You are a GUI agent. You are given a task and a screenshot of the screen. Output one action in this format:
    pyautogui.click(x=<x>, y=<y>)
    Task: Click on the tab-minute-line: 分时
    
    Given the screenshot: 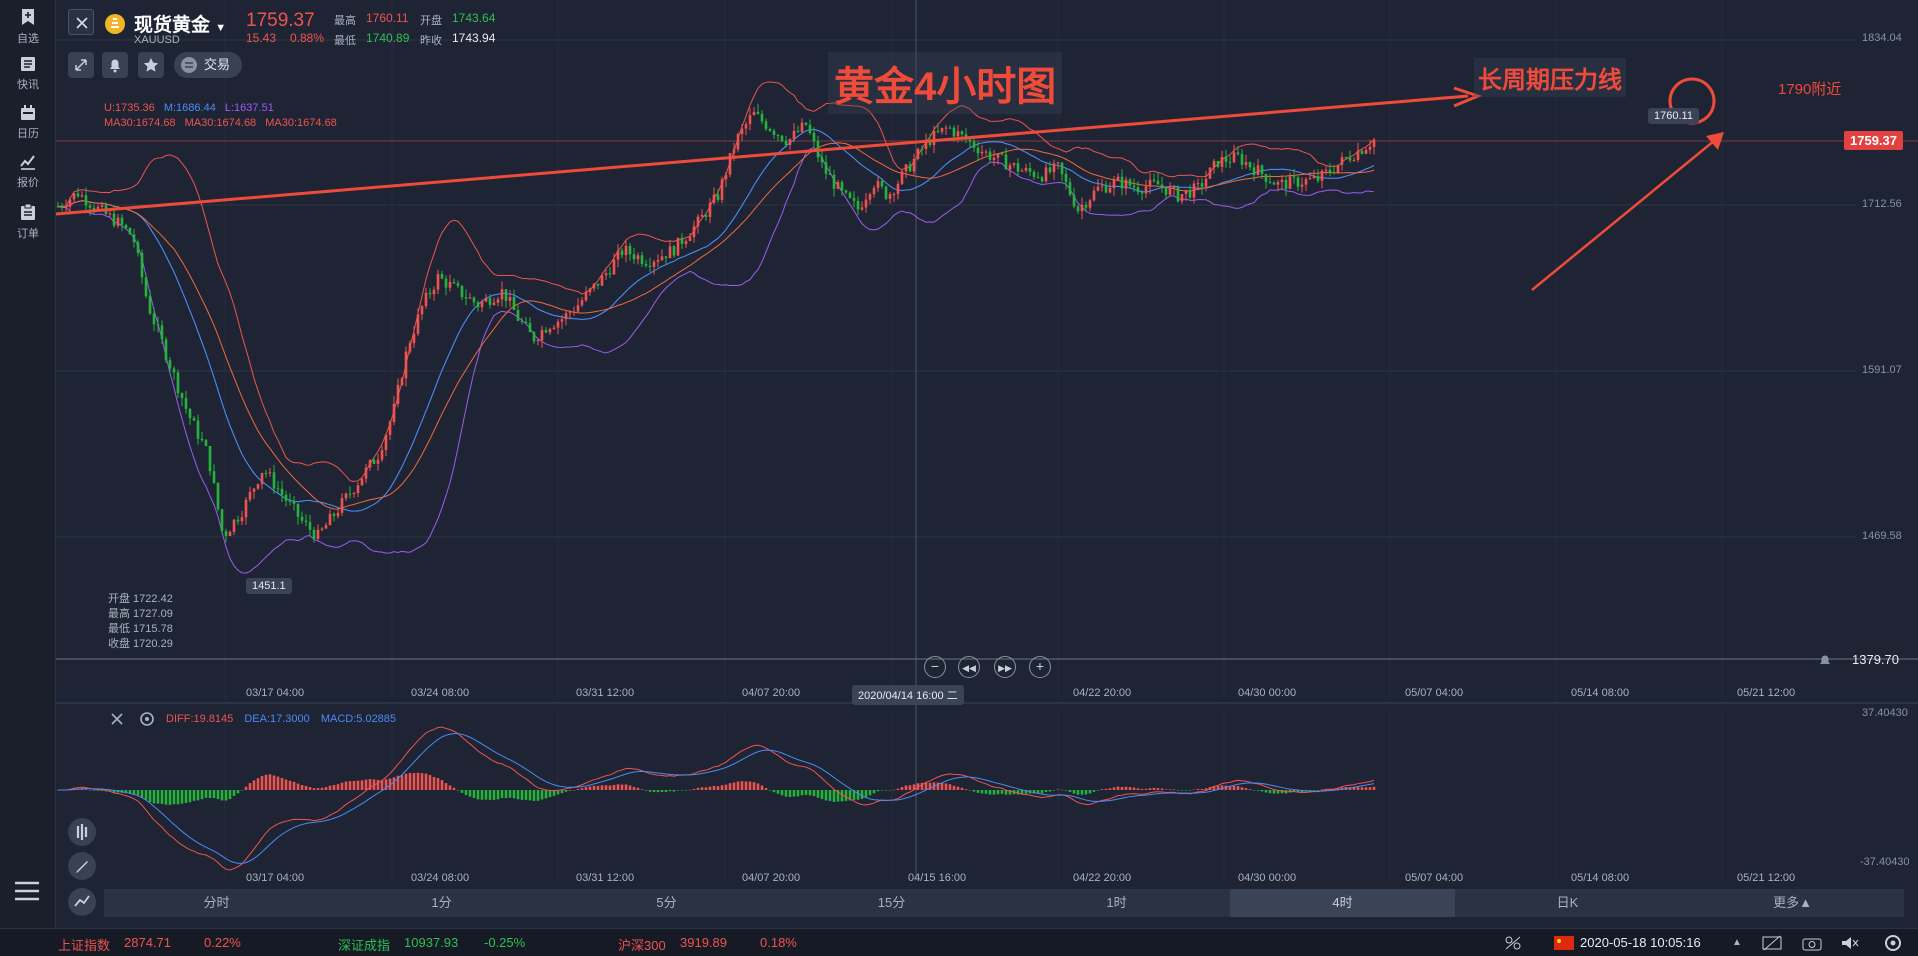 What is the action you would take?
    pyautogui.click(x=216, y=903)
    